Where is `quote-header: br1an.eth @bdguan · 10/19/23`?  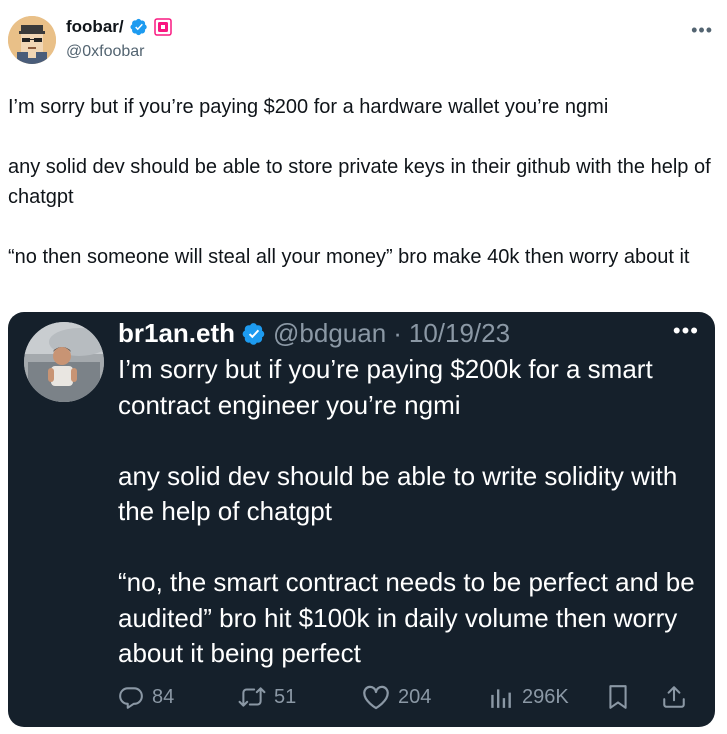
quote-header: br1an.eth @bdguan · 10/19/23 is located at coordinates (314, 333).